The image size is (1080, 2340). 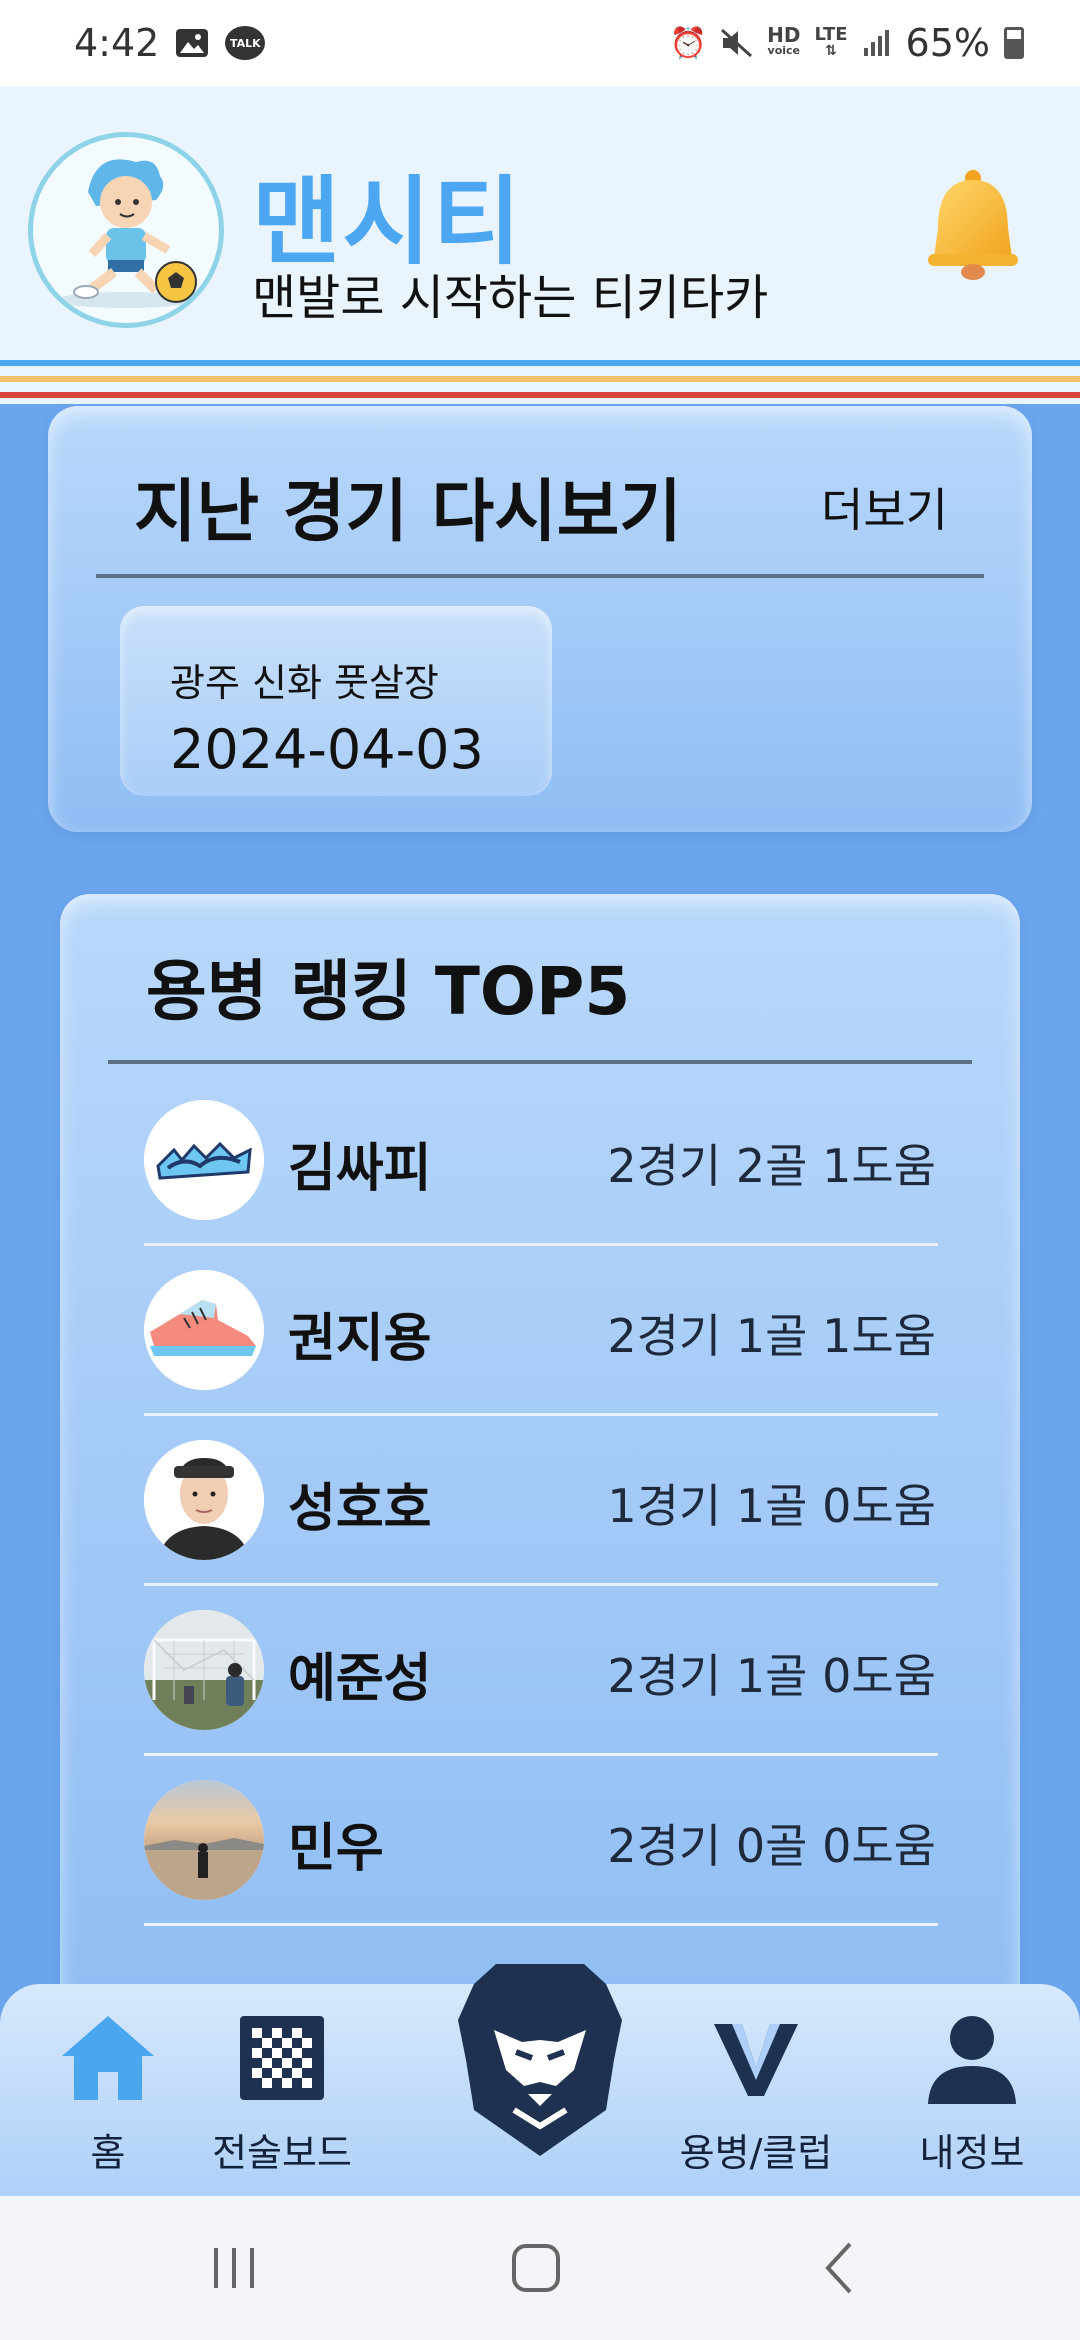 I want to click on nav-tactics-board: 전술보드, so click(x=282, y=2093).